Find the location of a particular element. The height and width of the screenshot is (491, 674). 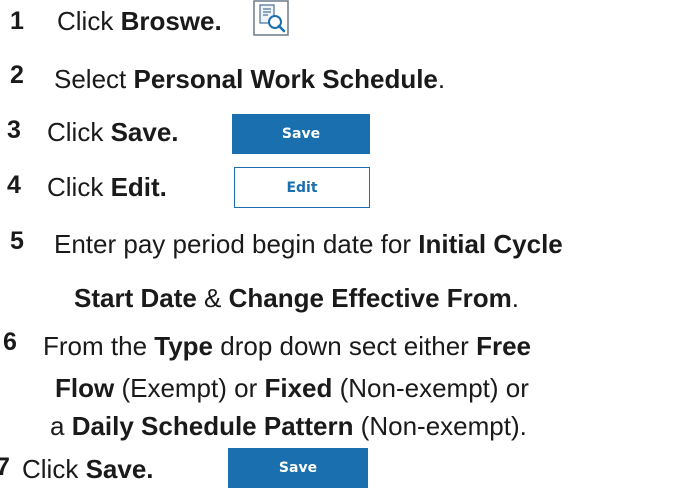

step-6-text-line-1: From the Type drop down sect either Free is located at coordinates (287, 346).